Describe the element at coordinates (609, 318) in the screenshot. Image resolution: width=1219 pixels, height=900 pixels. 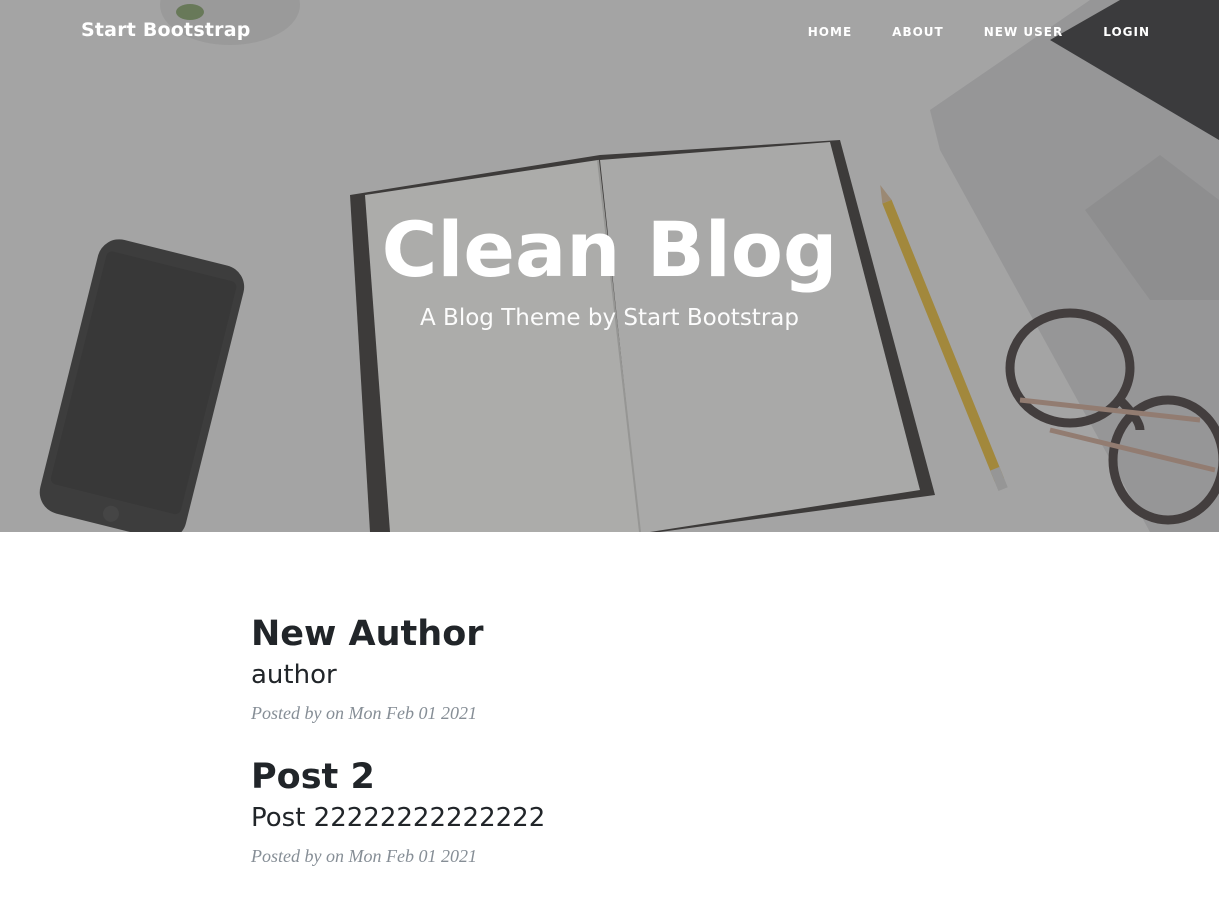
I see `site-subtitle: A Blog Theme by Start Bootstrap` at that location.